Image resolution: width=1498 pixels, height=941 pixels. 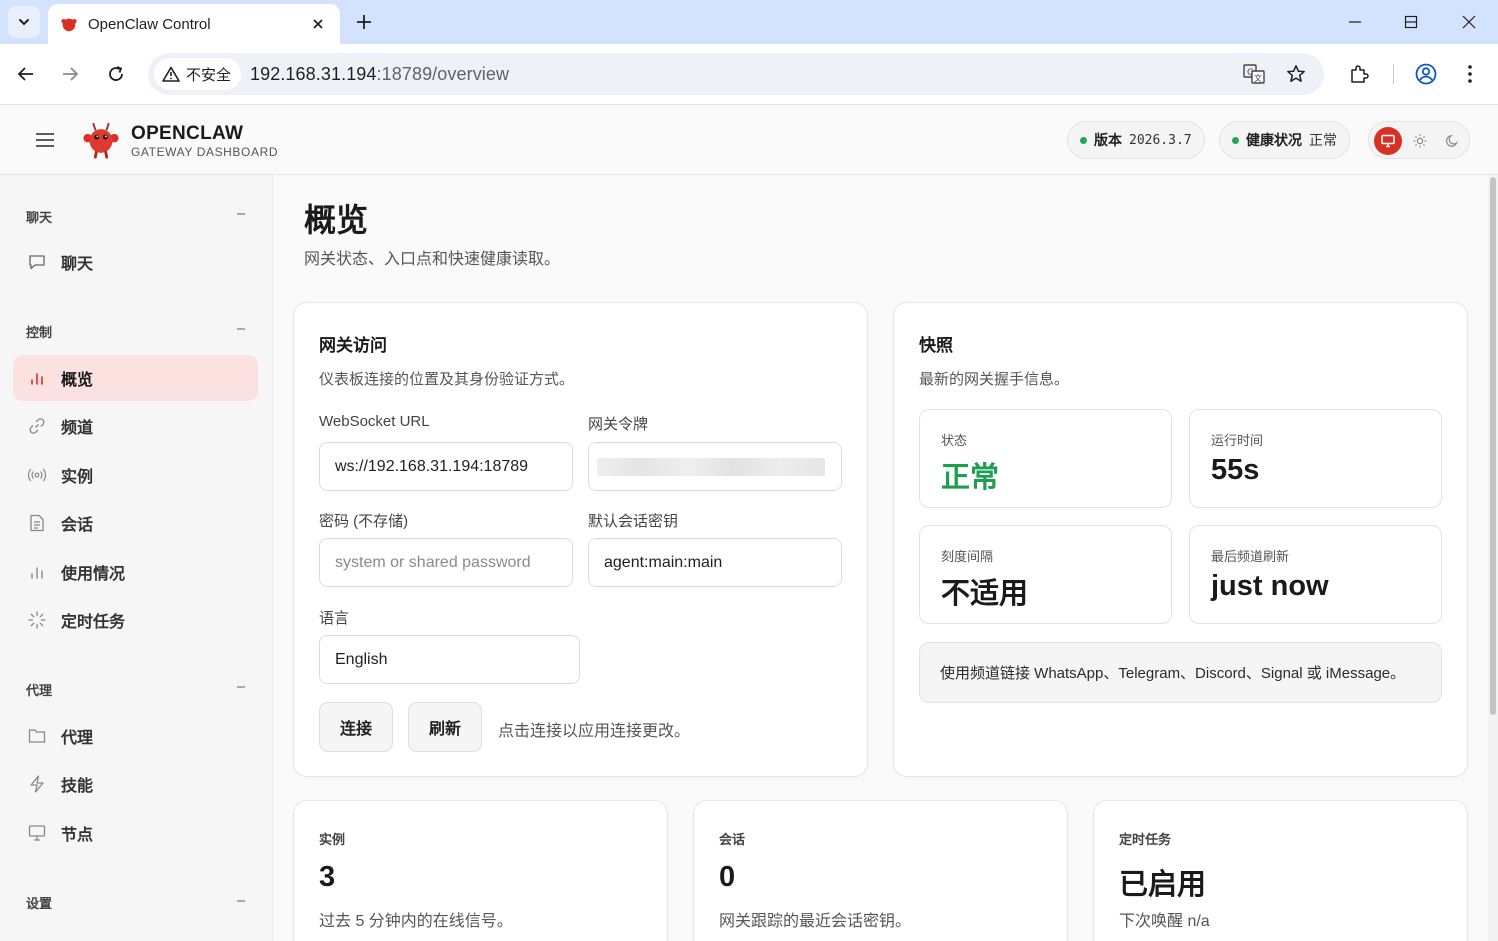 What do you see at coordinates (135, 784) in the screenshot?
I see `sidebar-item-skills: 技能` at bounding box center [135, 784].